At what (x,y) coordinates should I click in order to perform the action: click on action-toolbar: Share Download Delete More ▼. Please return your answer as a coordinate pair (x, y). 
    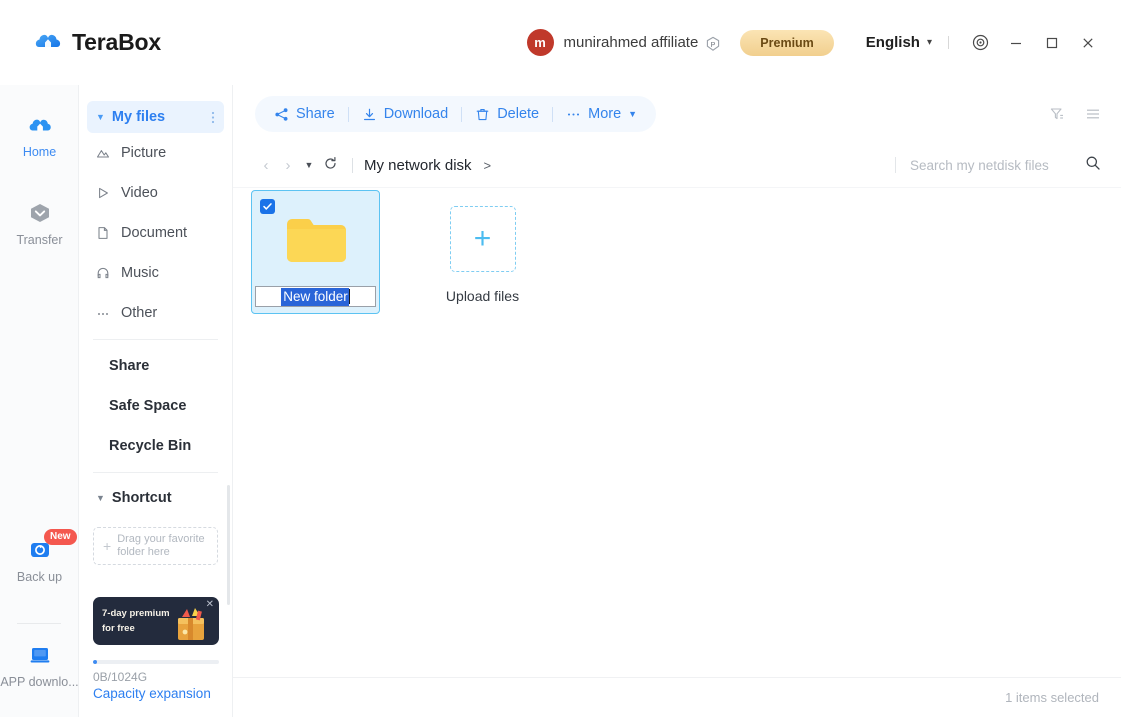
    Looking at the image, I should click on (677, 114).